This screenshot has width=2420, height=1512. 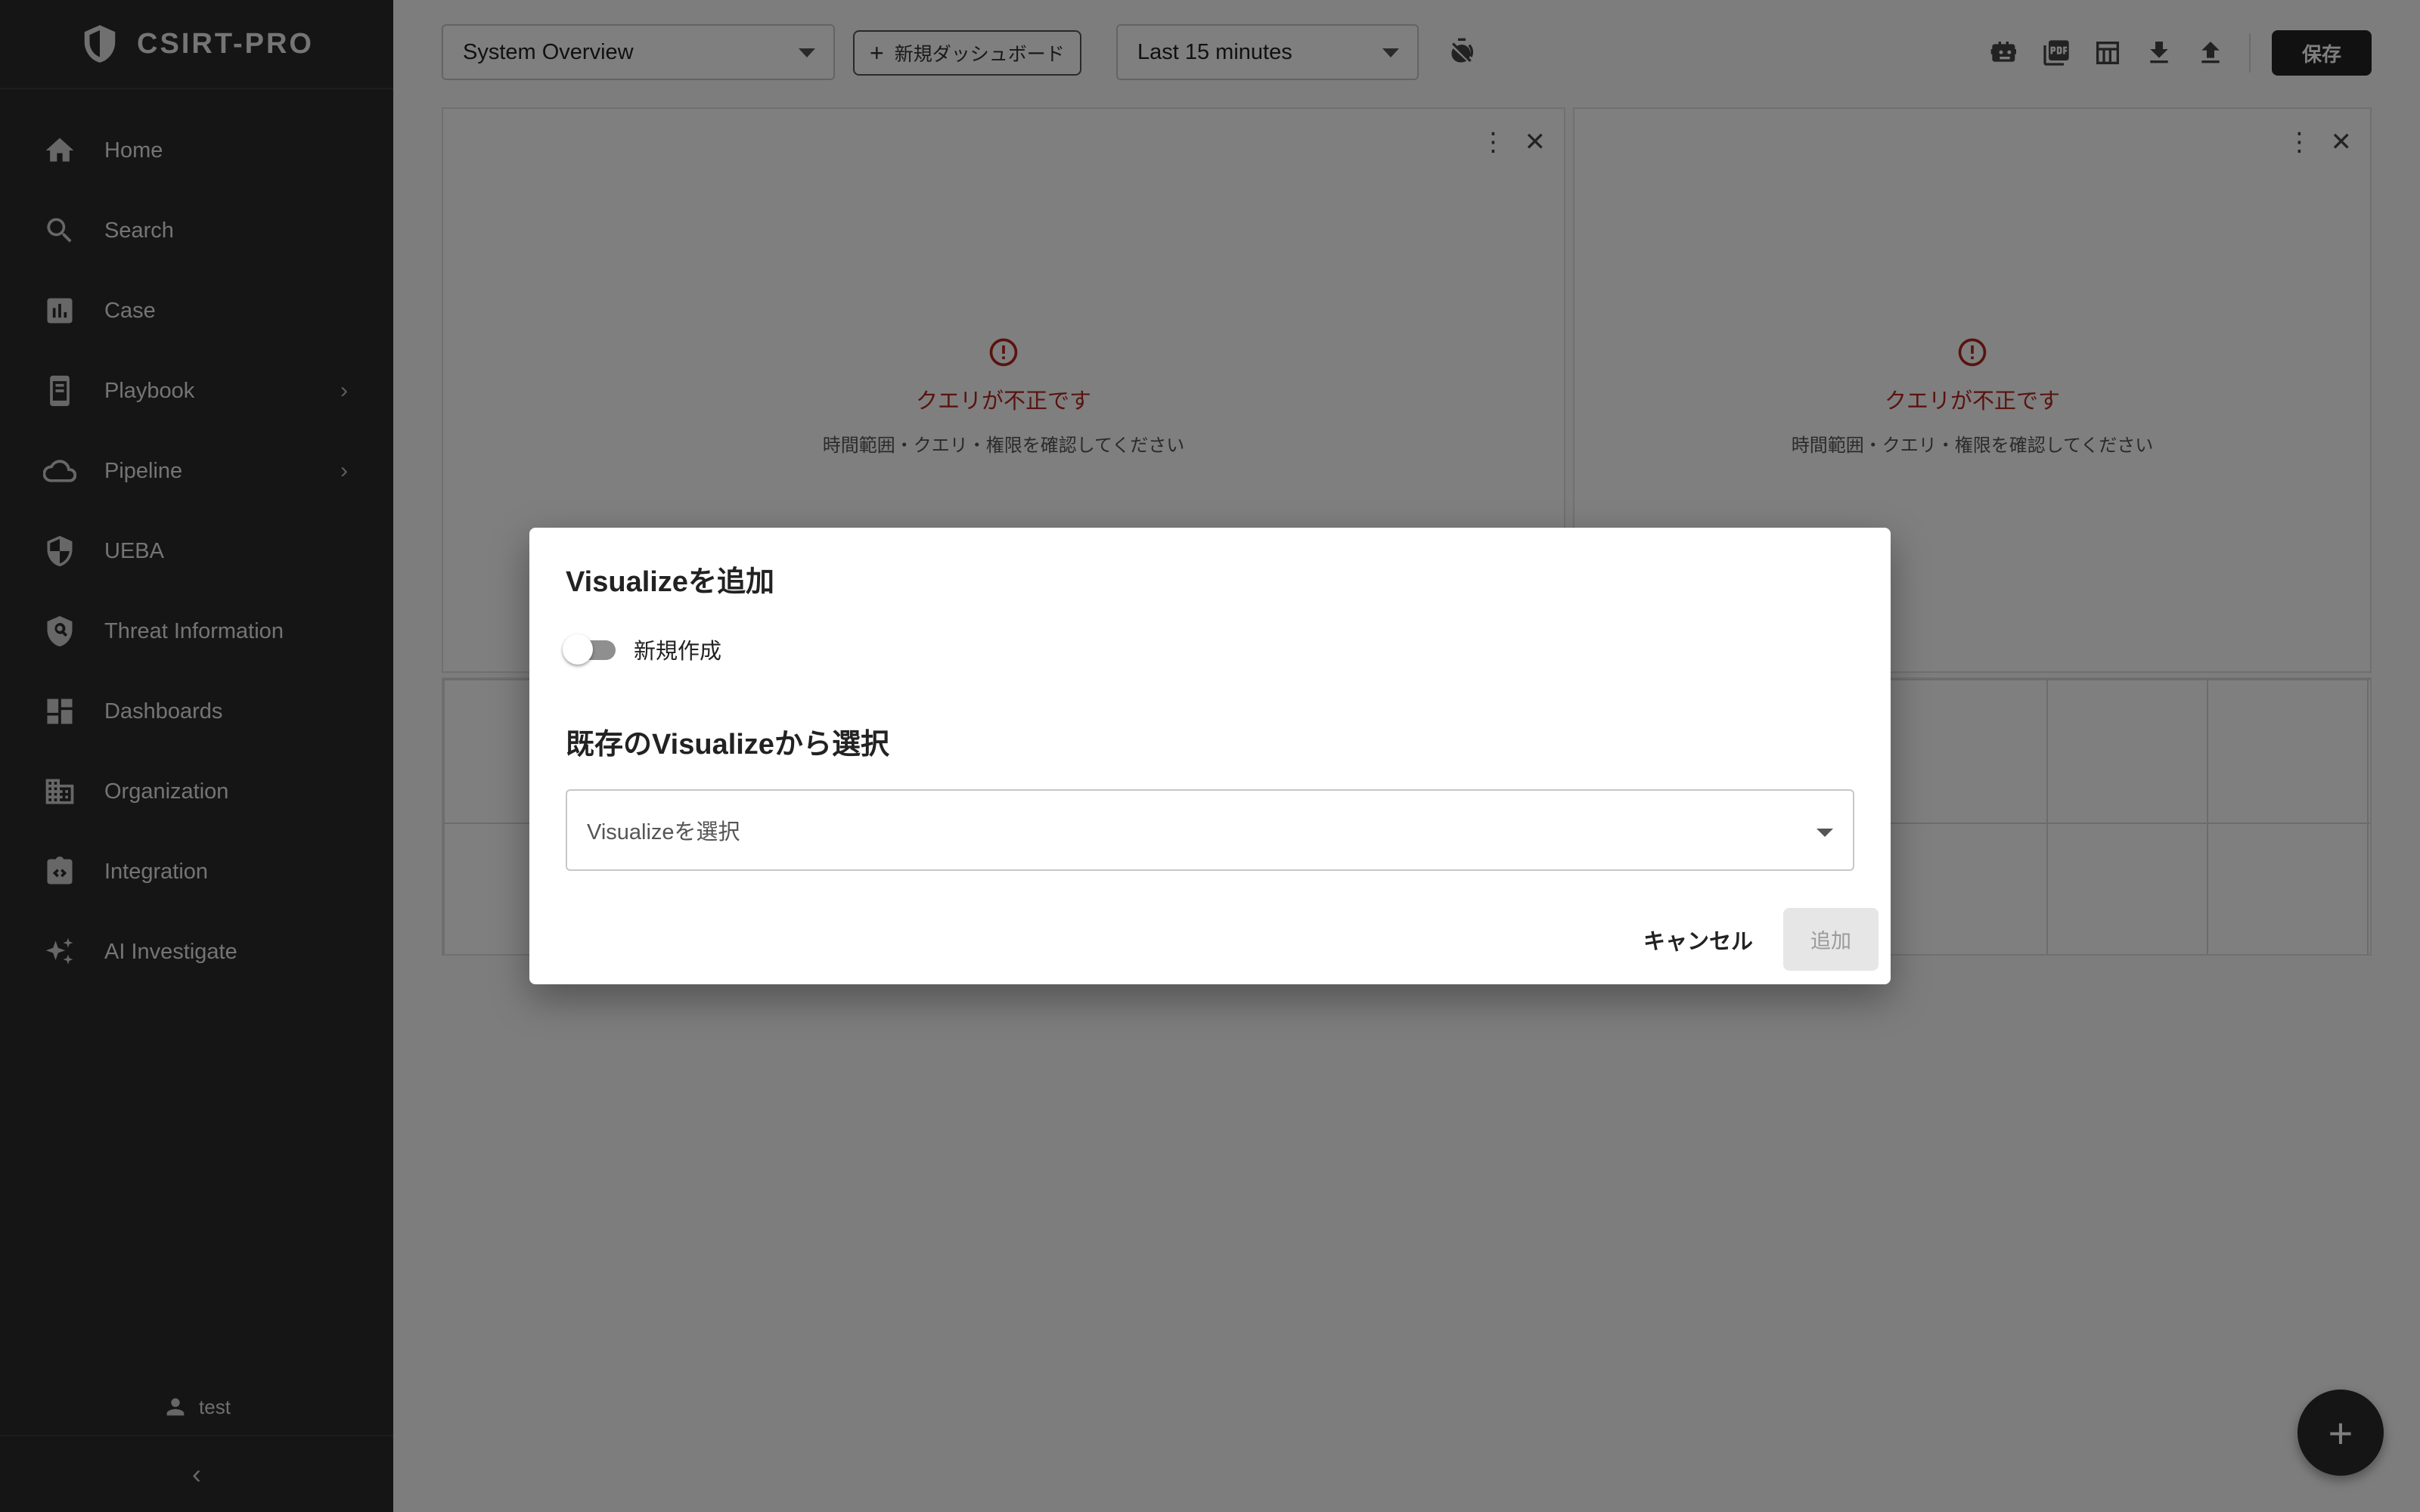 What do you see at coordinates (663, 832) in the screenshot?
I see `visualize-select-placeholder: Visualizeを選択` at bounding box center [663, 832].